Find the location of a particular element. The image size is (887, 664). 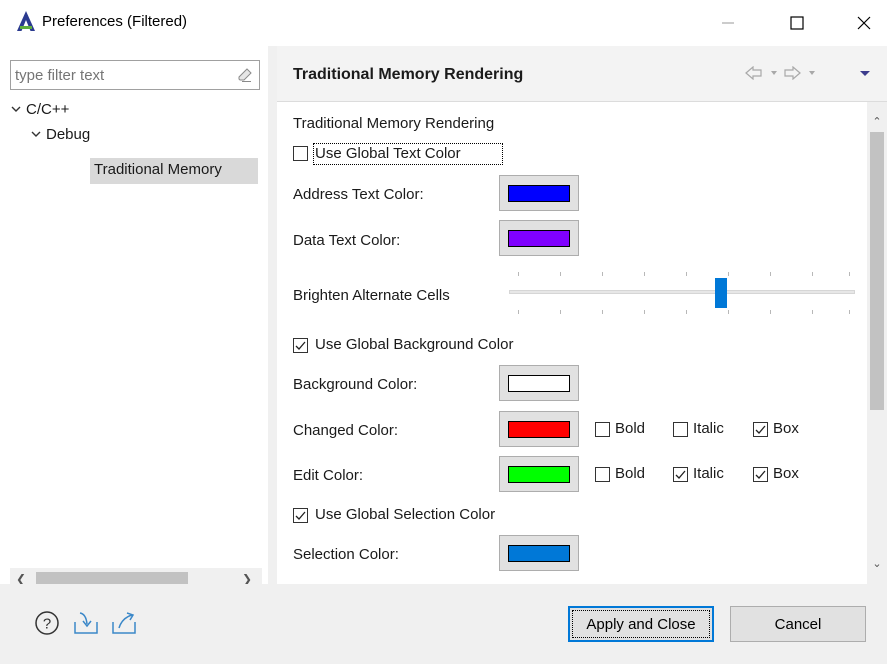

tree-item-cpp: C/C++ is located at coordinates (39, 110).